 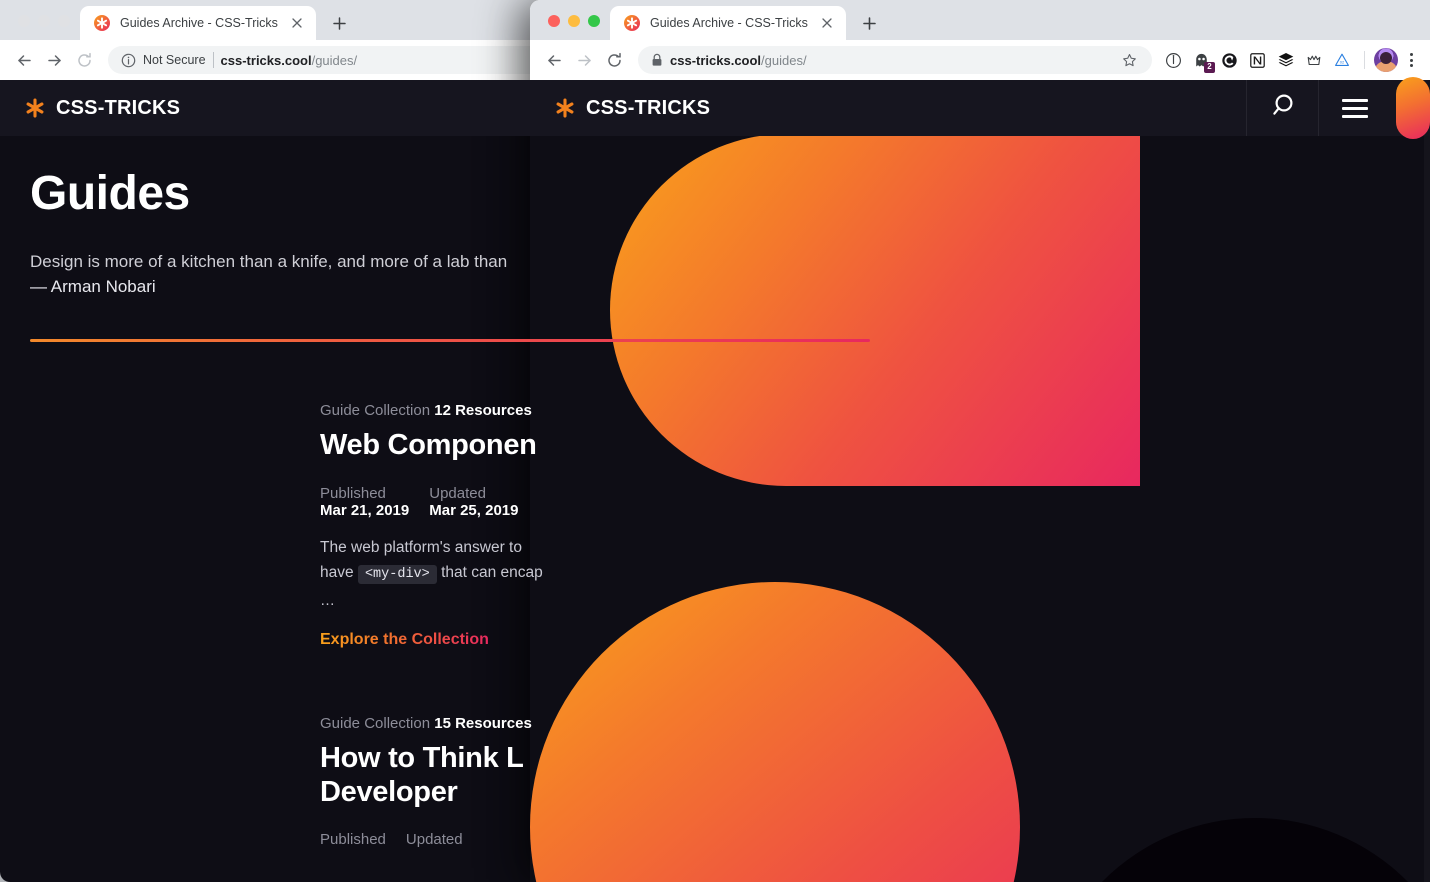 I want to click on excerpt-line-1: The web platform's answer to, so click(x=421, y=547).